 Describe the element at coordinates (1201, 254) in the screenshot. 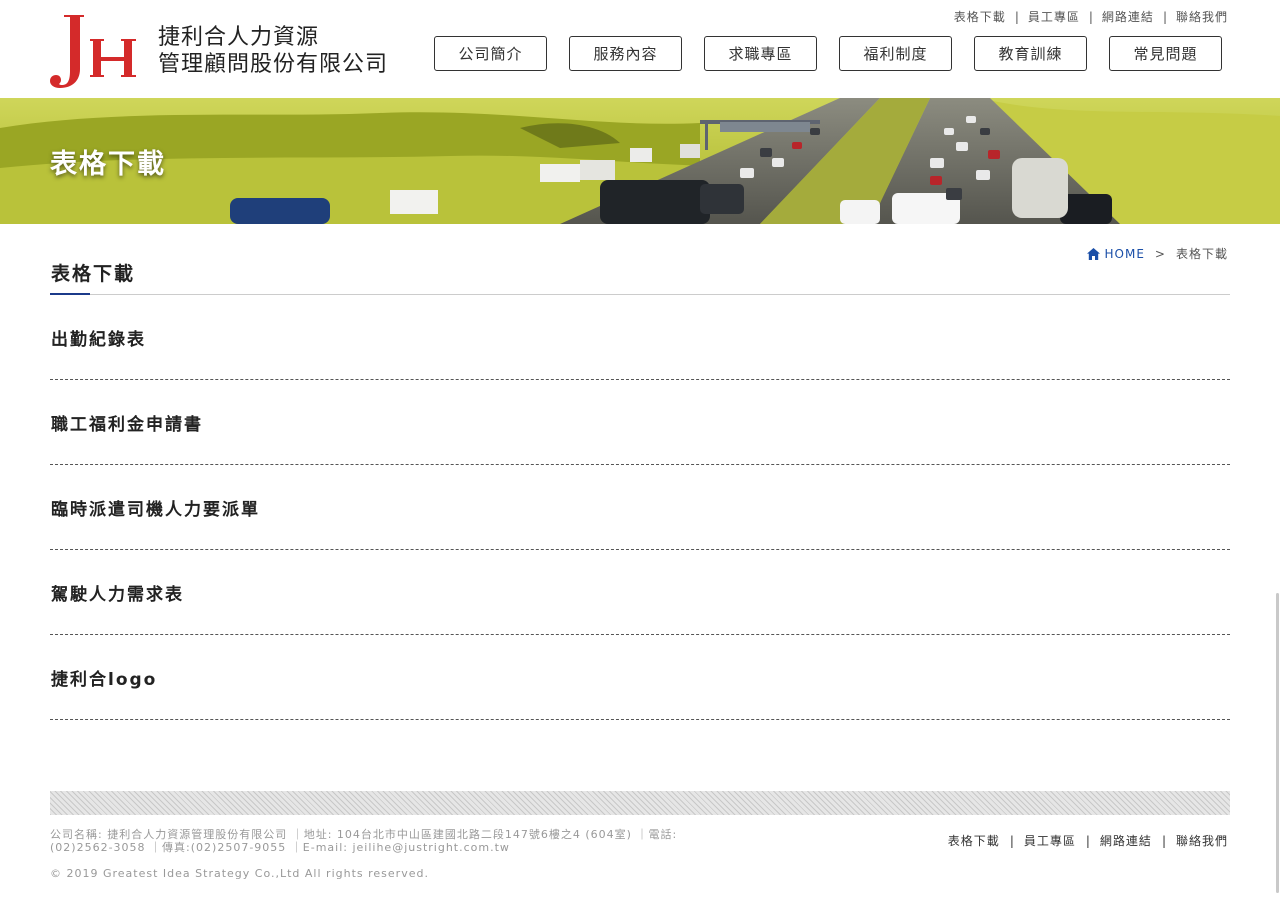

I see `breadcrumb-current: 表格下載` at that location.